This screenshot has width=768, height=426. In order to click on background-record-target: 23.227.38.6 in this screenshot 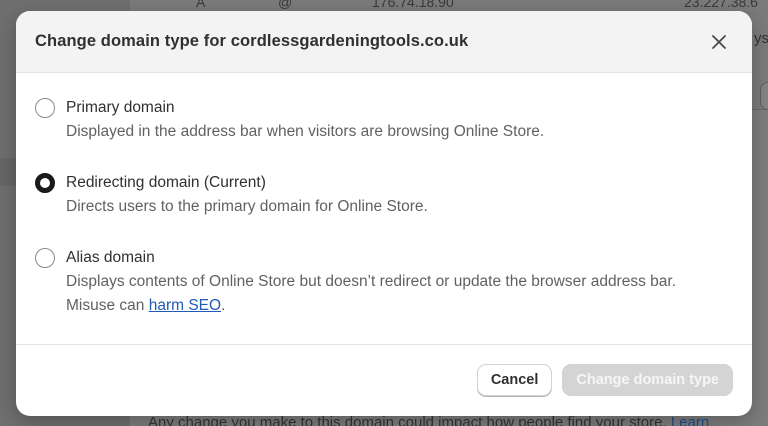, I will do `click(721, 5)`.